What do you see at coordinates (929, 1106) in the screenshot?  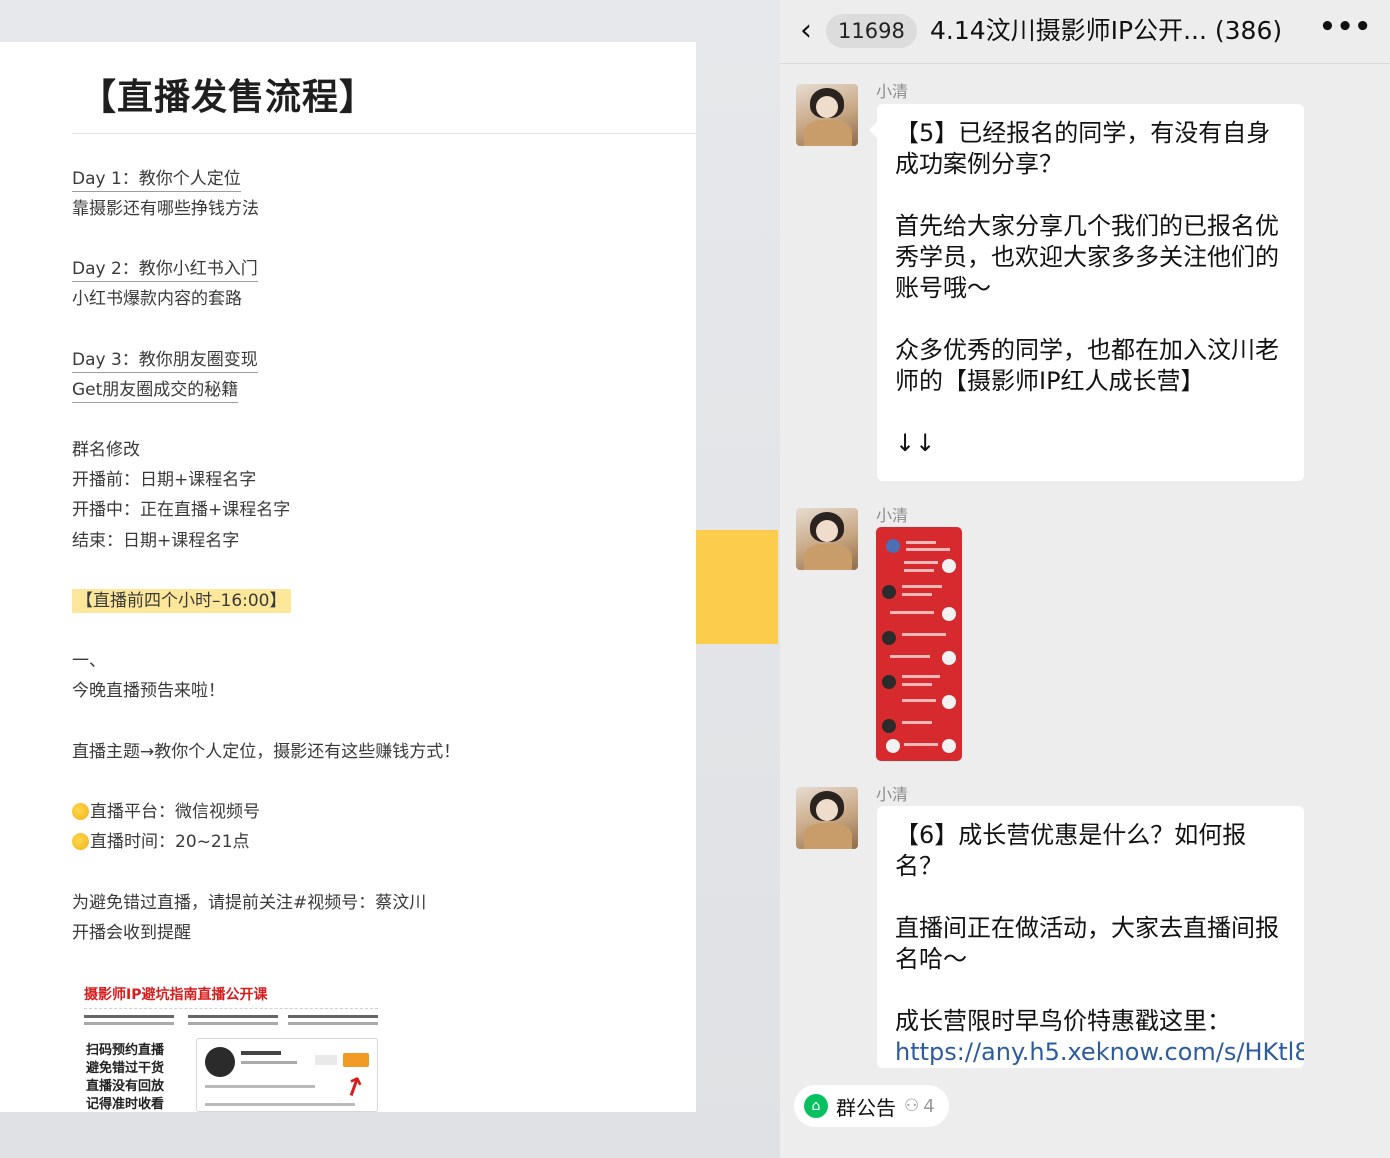 I see `member-count: 4` at bounding box center [929, 1106].